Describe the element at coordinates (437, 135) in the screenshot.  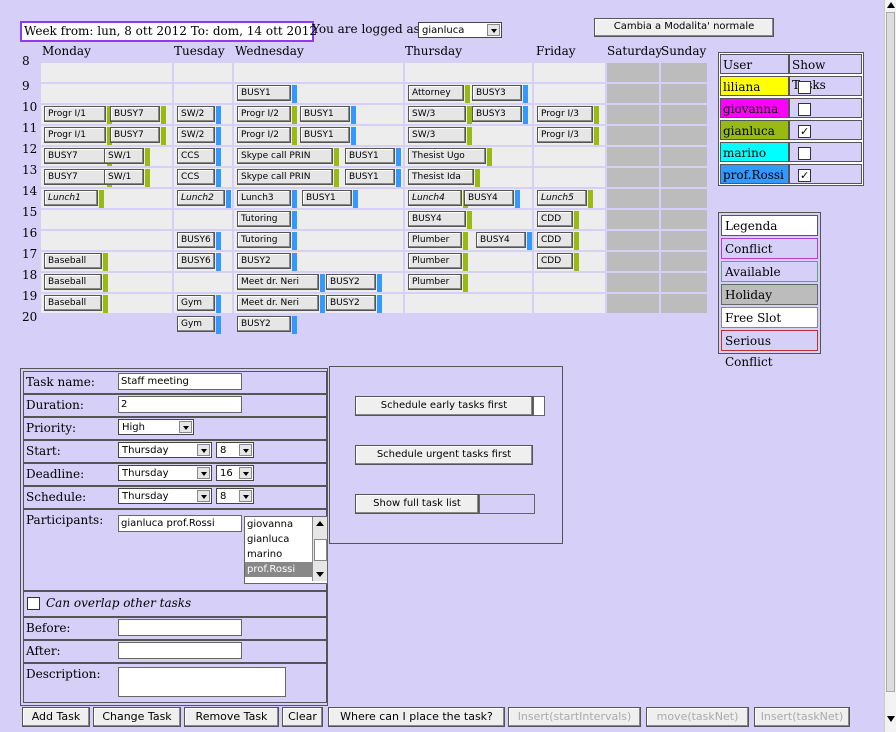
I see `task-sw-3: SW/3` at that location.